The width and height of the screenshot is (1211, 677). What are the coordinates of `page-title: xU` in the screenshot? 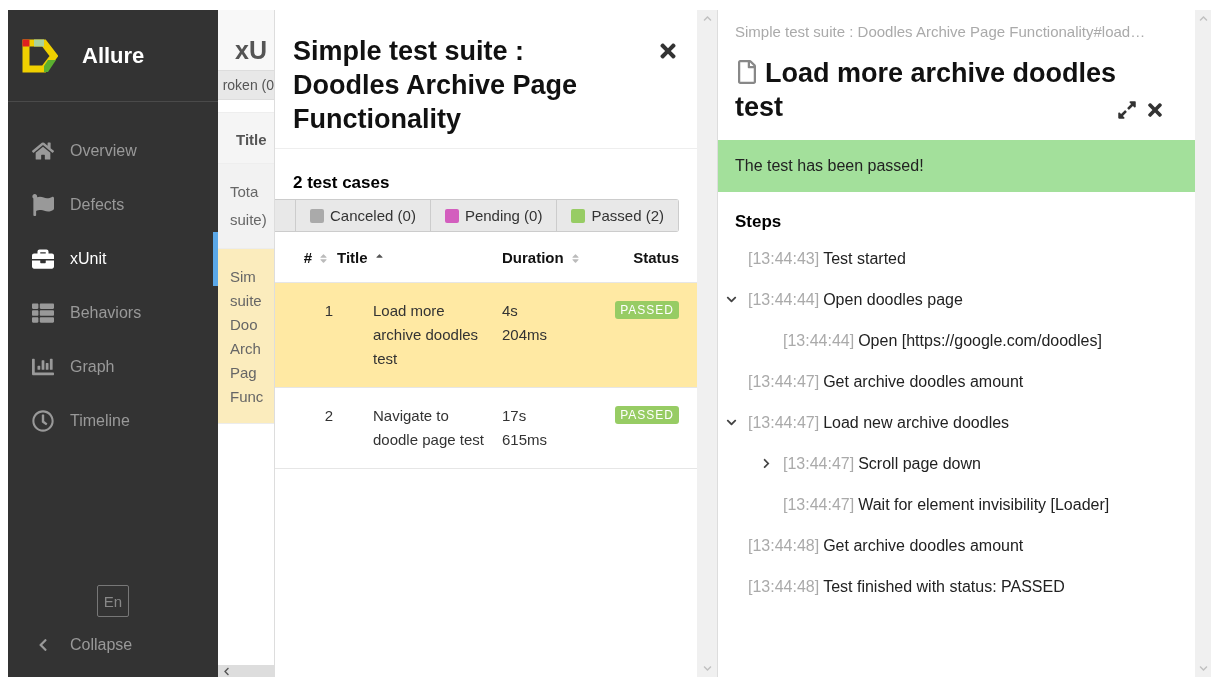 It's located at (246, 40).